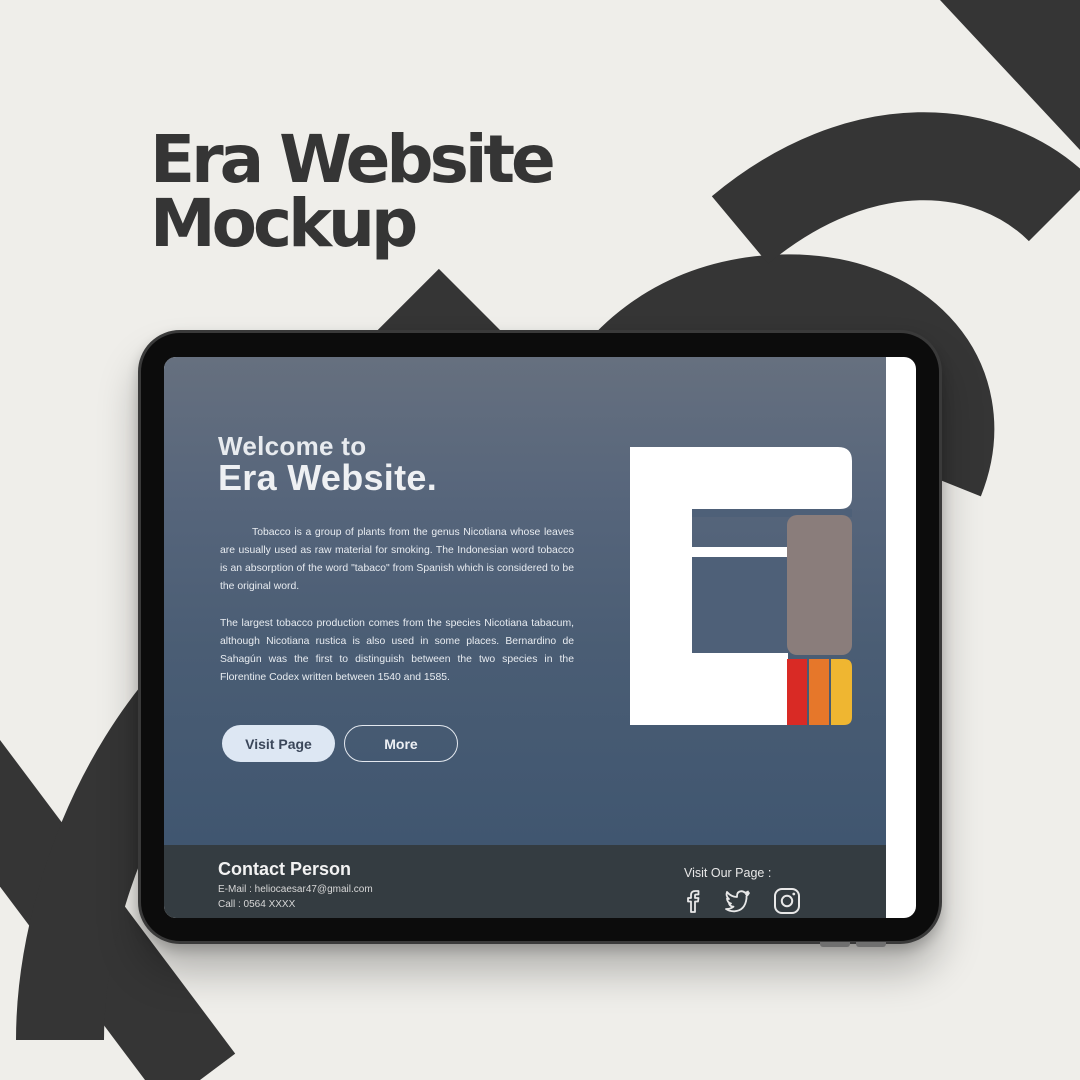 This screenshot has height=1080, width=1080. I want to click on twitter-icon, so click(737, 900).